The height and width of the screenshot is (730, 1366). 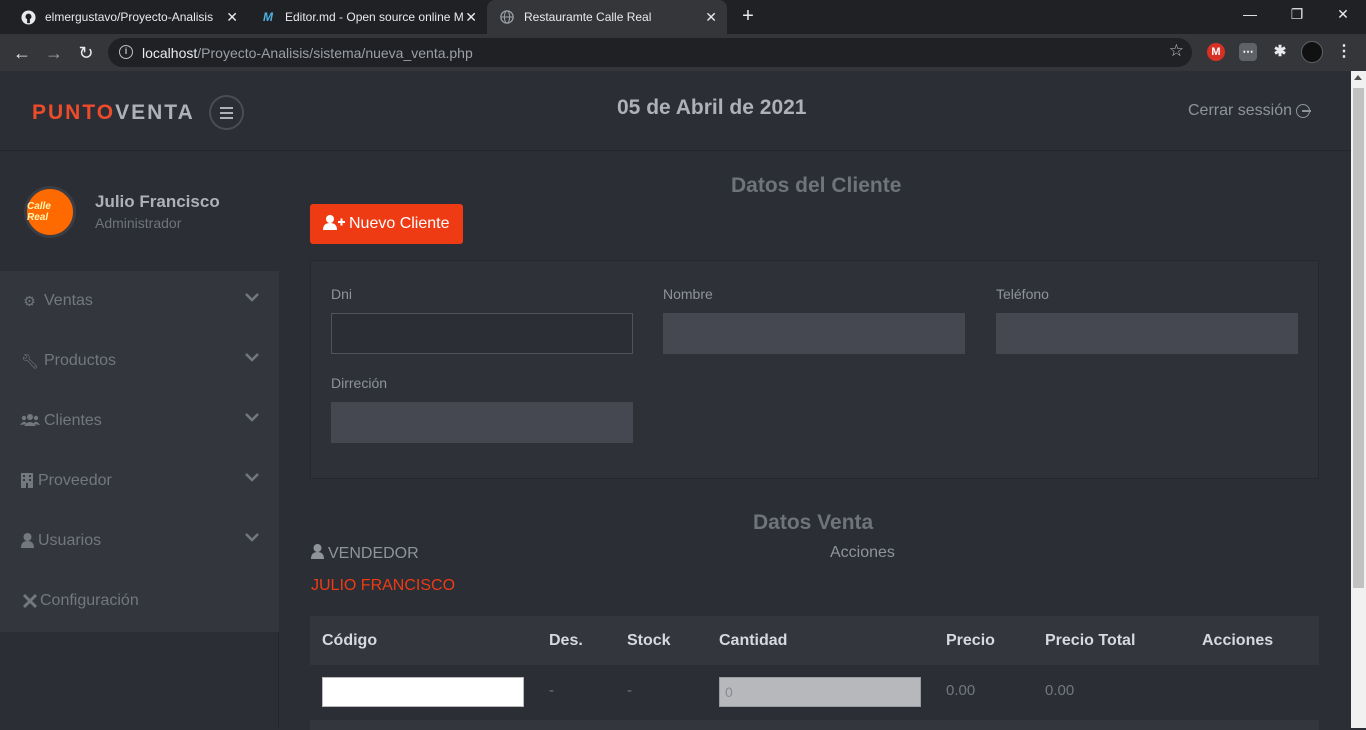 I want to click on client-section-title: Datos del Cliente, so click(x=816, y=185).